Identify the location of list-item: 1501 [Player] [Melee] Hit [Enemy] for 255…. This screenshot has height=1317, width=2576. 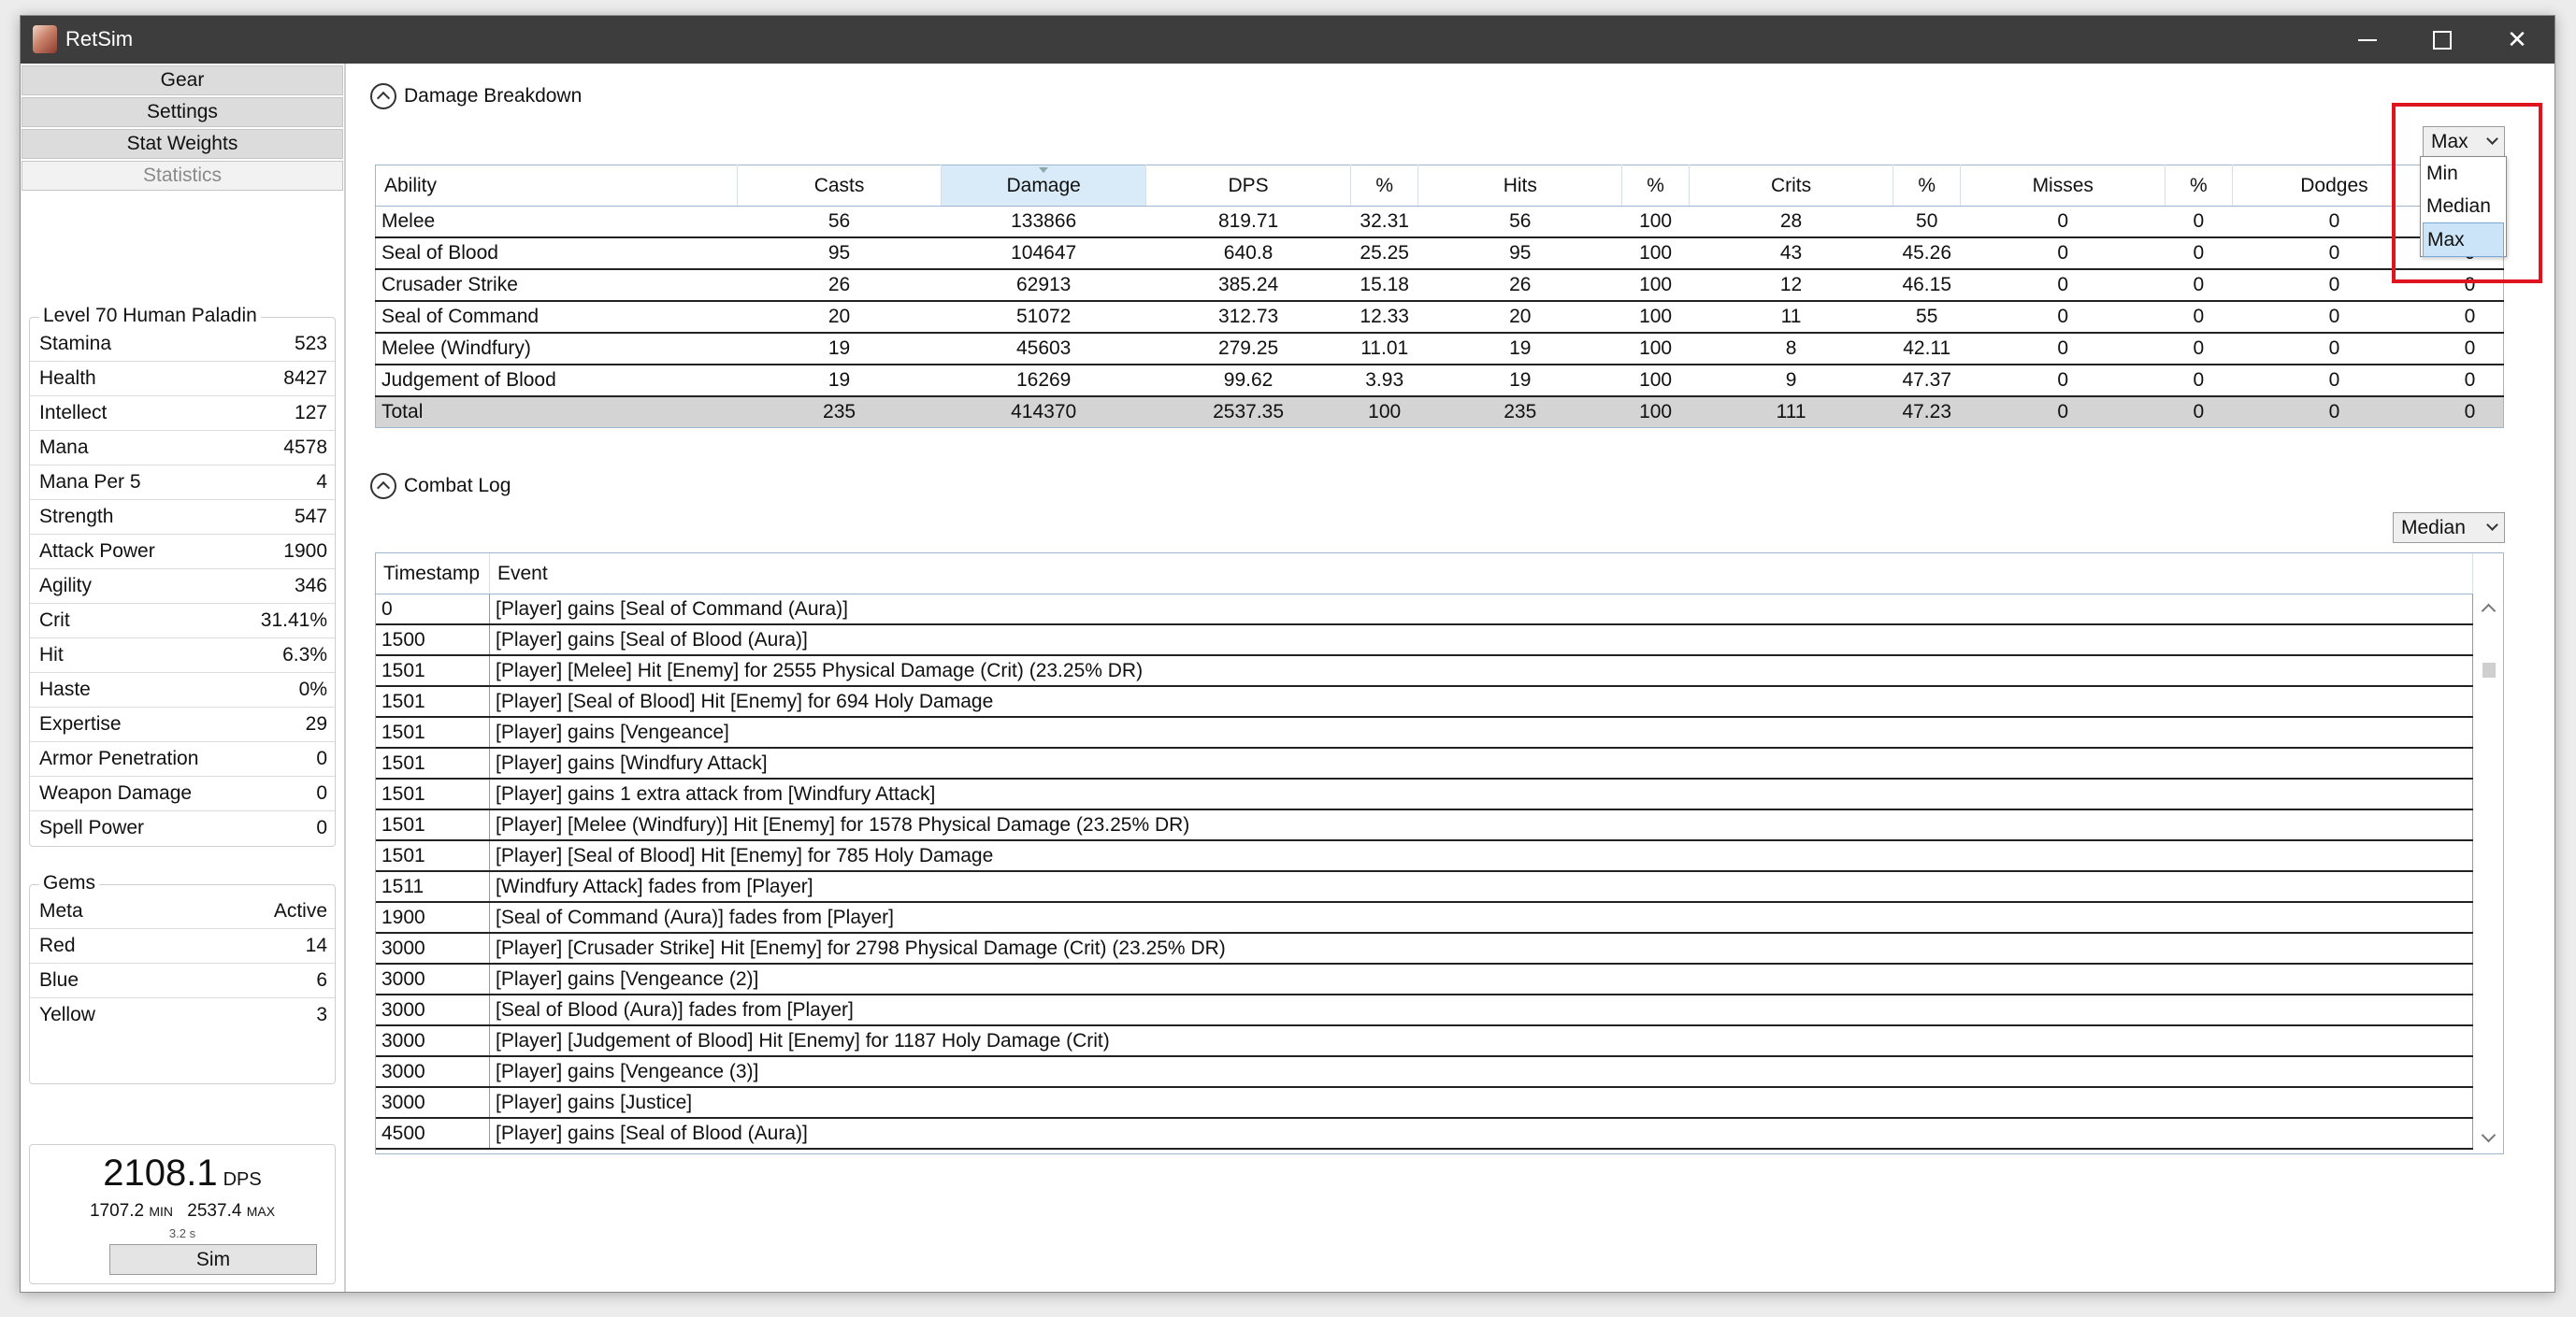
(1425, 671).